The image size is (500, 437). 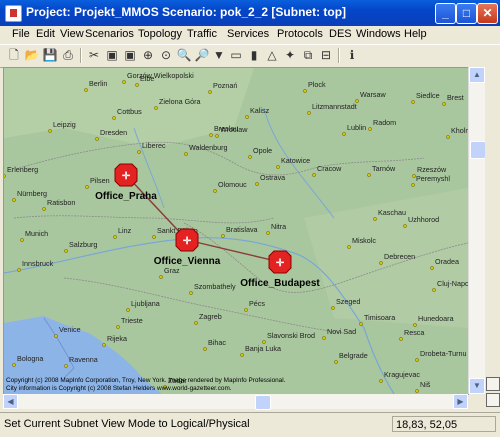 What do you see at coordinates (334, 106) in the screenshot?
I see `city-label: Litzmannstadt` at bounding box center [334, 106].